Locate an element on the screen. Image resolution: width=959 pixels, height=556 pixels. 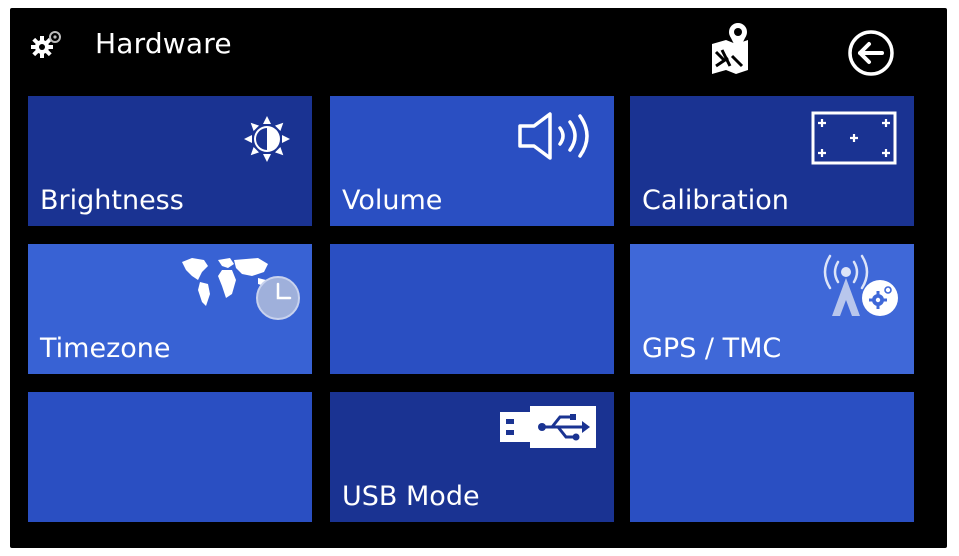
gear-icon is located at coordinates (46, 44).